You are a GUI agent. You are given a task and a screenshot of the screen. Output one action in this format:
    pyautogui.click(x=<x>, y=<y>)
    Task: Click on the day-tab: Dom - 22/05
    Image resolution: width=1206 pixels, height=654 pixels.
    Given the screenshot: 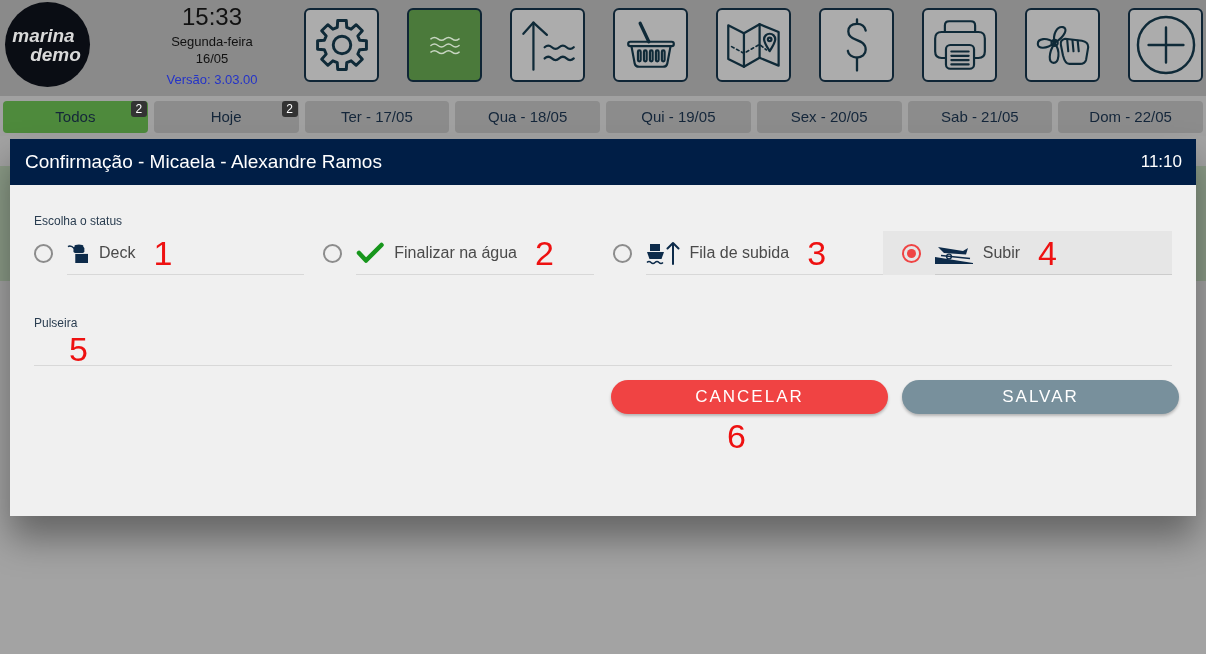 What is the action you would take?
    pyautogui.click(x=1130, y=117)
    